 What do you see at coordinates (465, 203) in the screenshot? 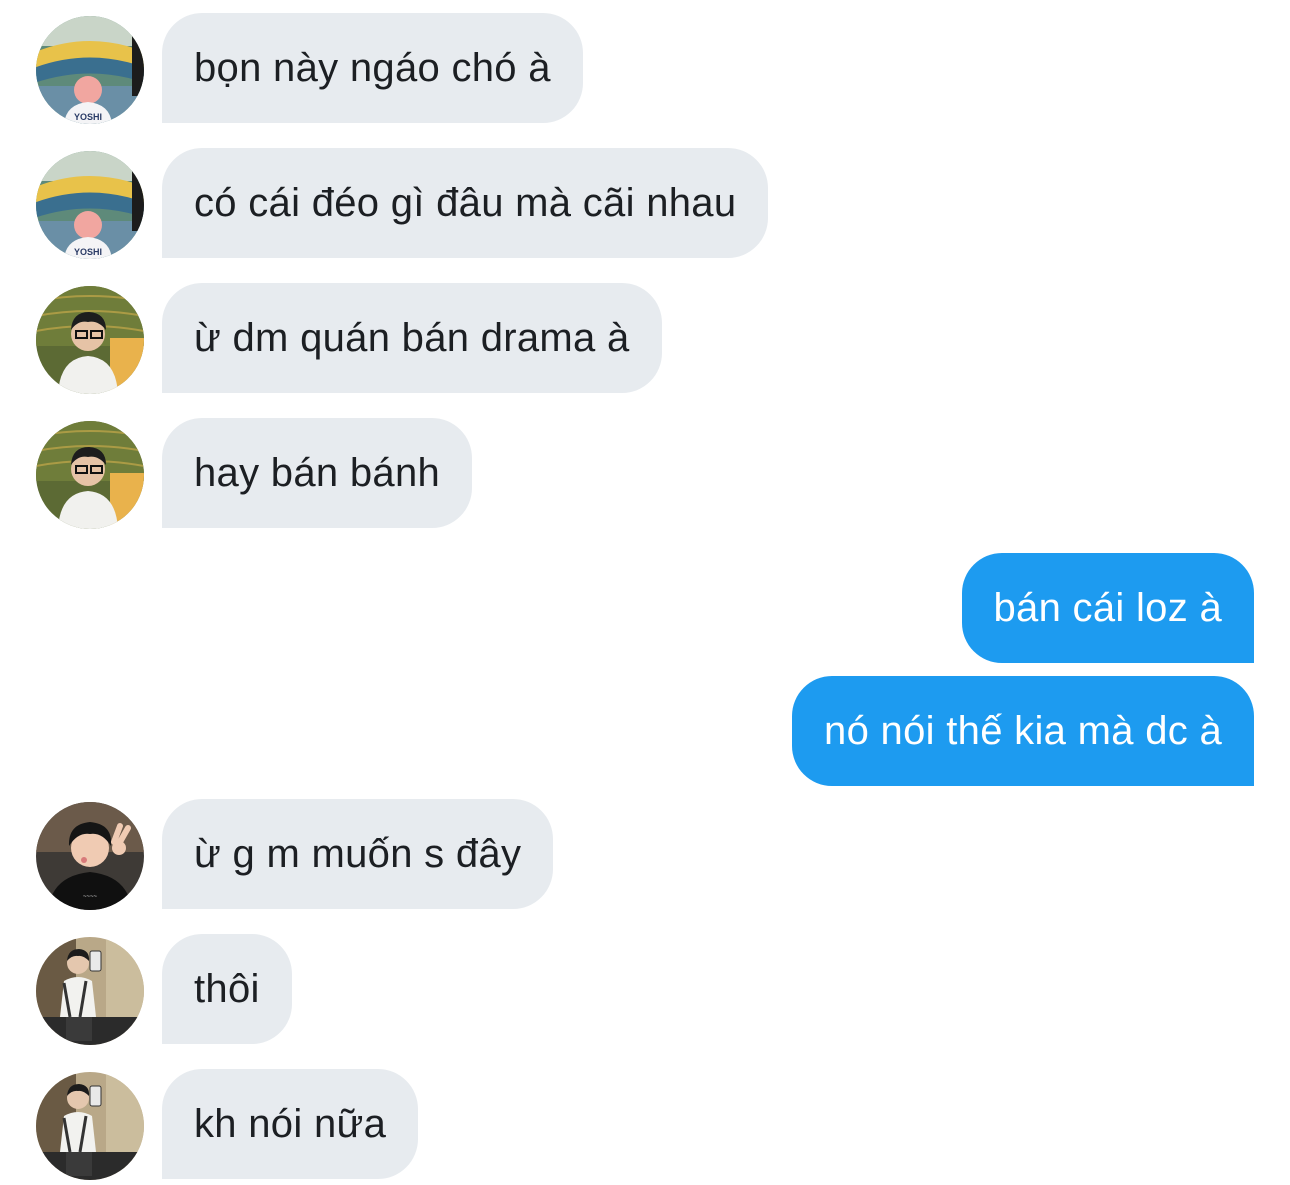
I see `incoming-message-bubble: có cái đéo gì đâu mà cãi nhau` at bounding box center [465, 203].